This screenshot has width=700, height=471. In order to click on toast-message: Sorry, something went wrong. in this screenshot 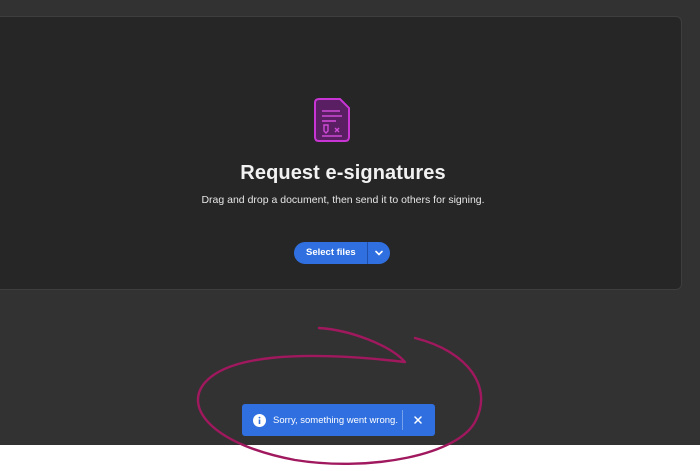, I will do `click(335, 420)`.